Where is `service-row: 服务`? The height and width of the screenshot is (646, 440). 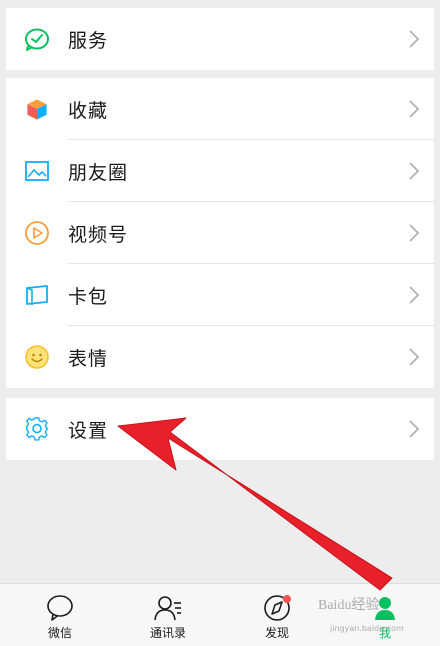 service-row: 服务 is located at coordinates (220, 39).